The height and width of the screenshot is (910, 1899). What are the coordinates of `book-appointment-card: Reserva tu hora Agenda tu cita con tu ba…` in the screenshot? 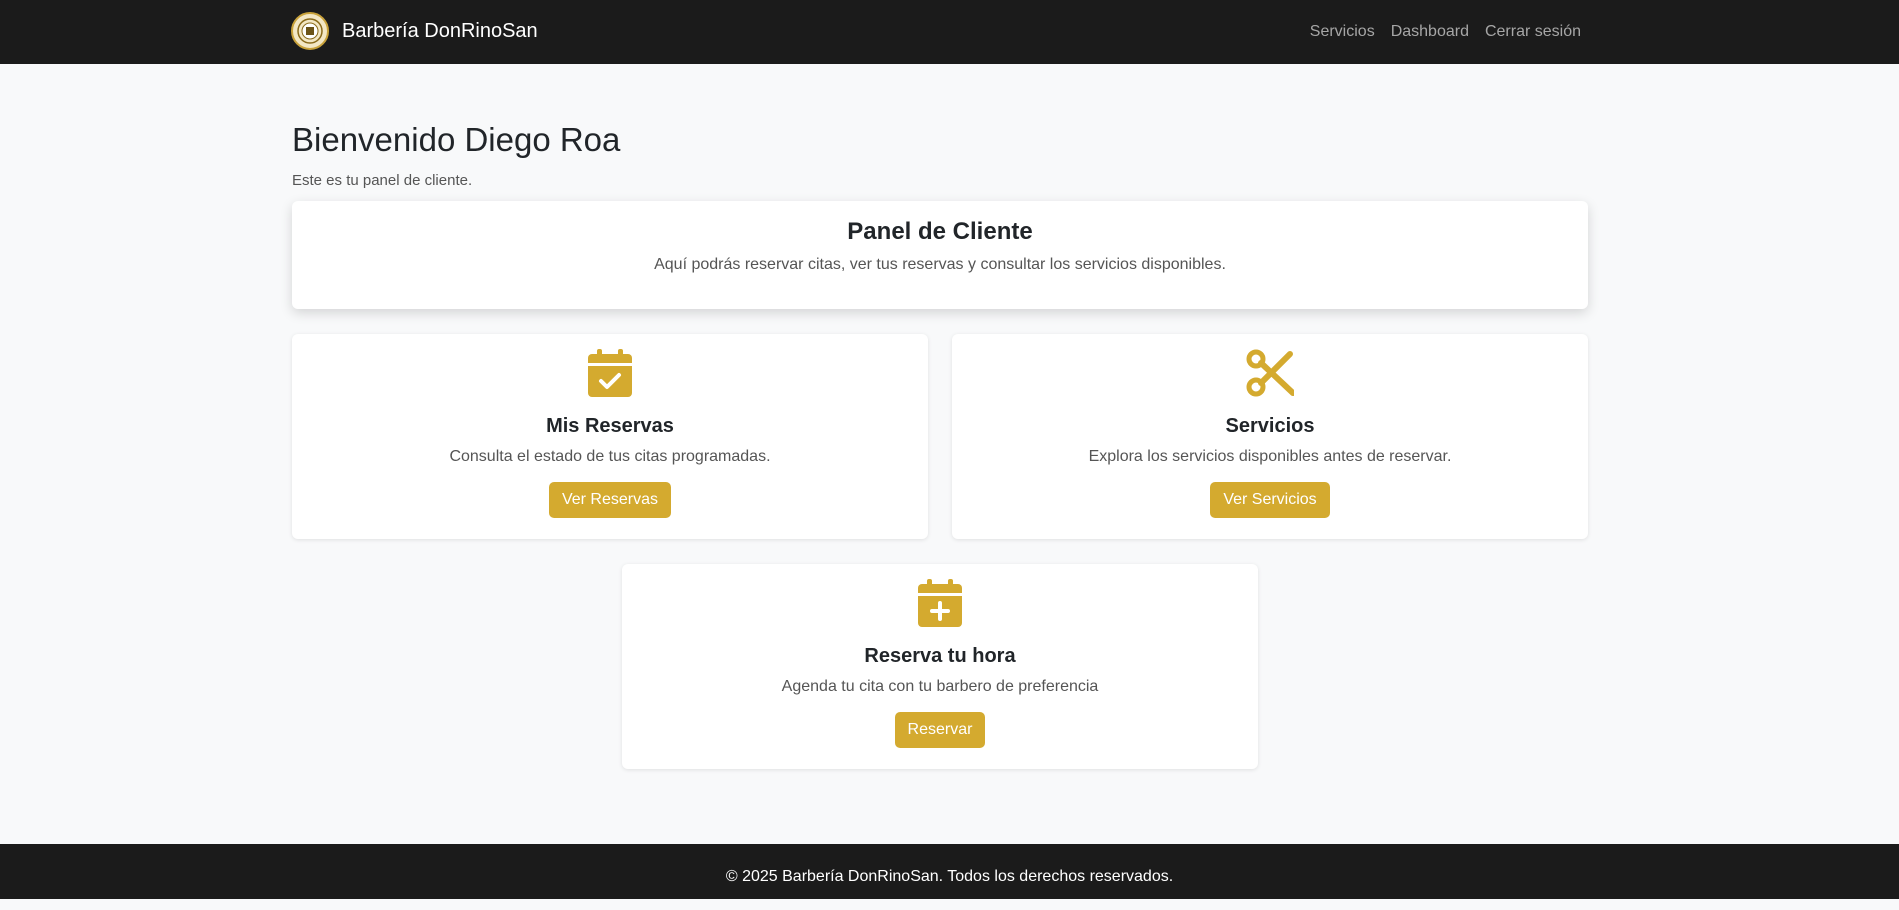 It's located at (940, 666).